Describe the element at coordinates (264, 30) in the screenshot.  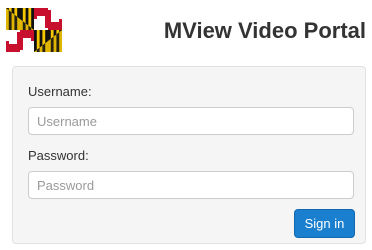
I see `page-title: MView Video Portal` at that location.